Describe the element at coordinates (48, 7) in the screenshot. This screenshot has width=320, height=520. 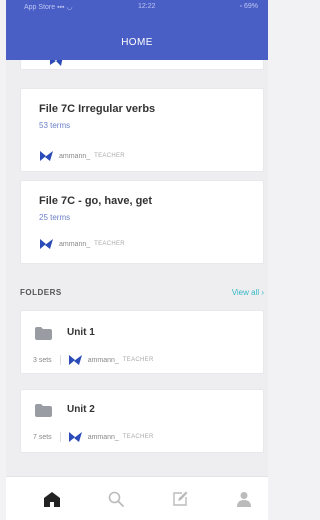
I see `status-carrier: App Store ▪▪▪ ◡` at that location.